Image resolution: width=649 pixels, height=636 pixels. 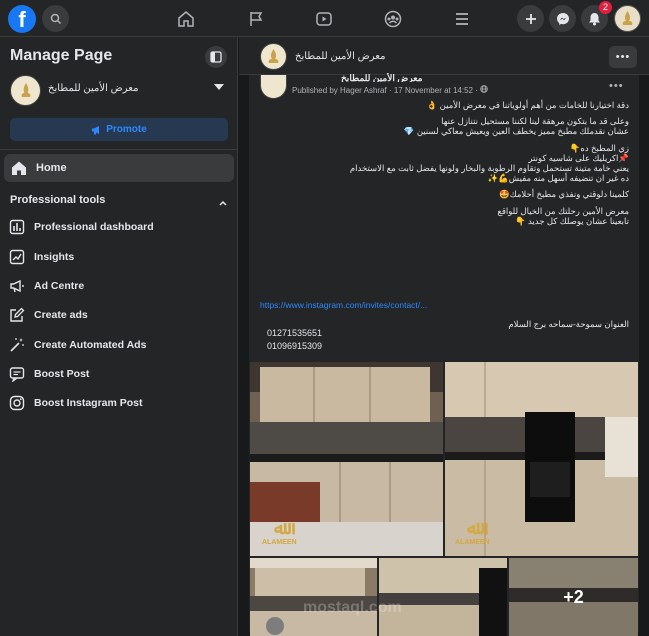 I want to click on promote-label: Promote, so click(x=126, y=129).